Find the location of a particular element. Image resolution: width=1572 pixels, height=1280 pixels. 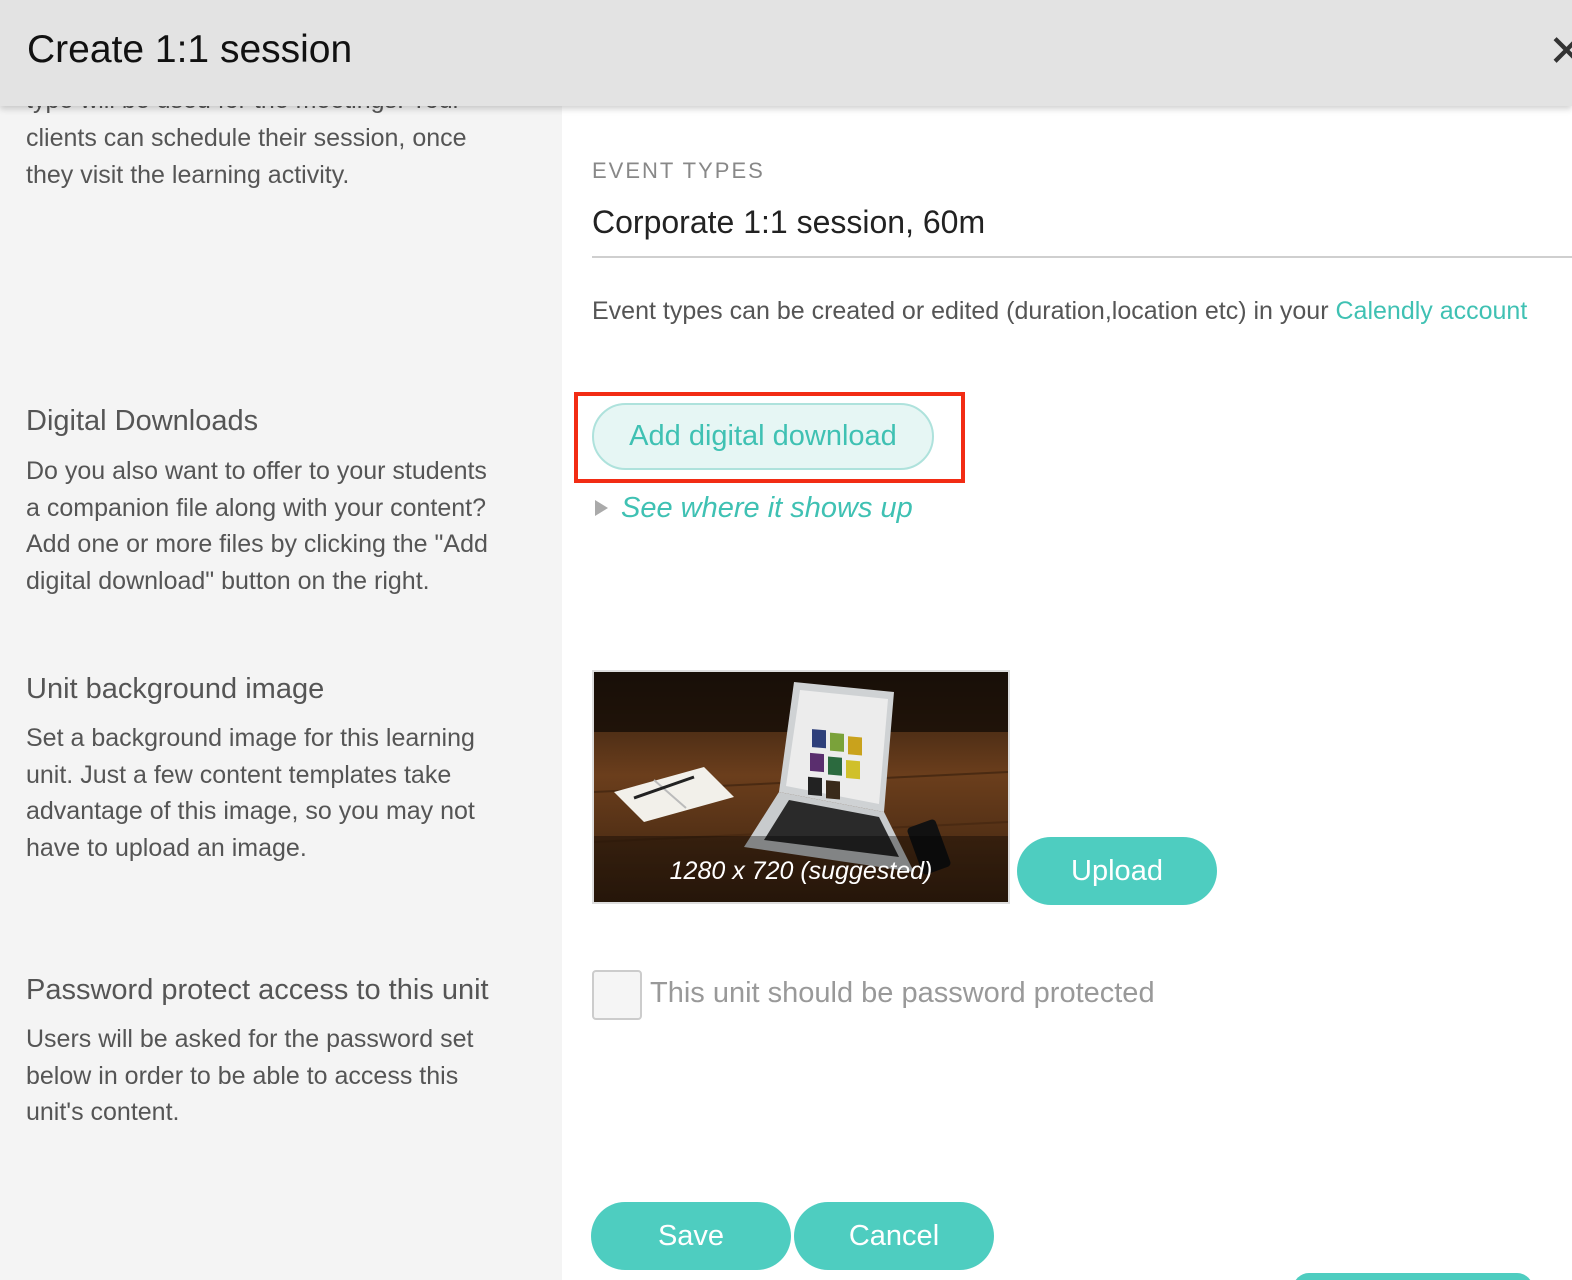

see-where-it-shows-up-link: See where it shows up is located at coordinates (767, 508).